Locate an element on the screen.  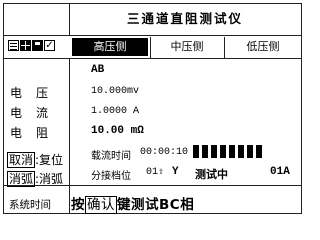
erase-key-text: :消弧 is located at coordinates (49, 179).